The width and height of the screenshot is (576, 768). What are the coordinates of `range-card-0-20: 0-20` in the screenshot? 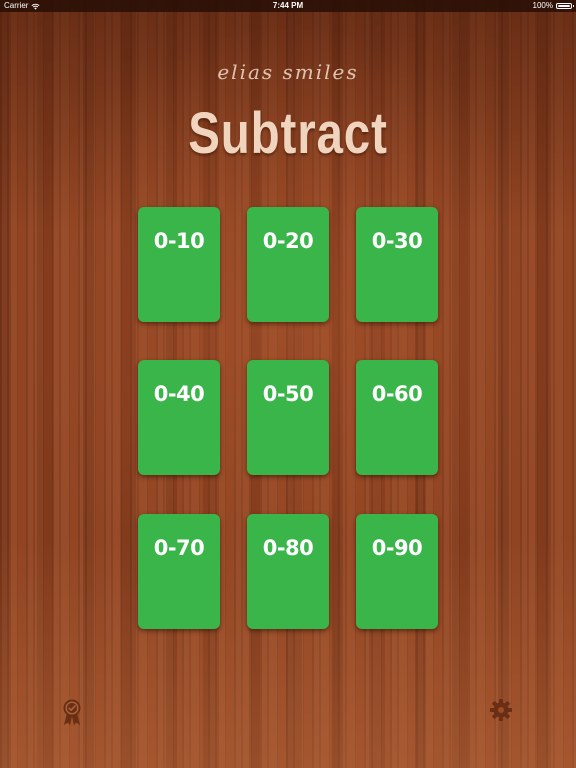 It's located at (288, 264).